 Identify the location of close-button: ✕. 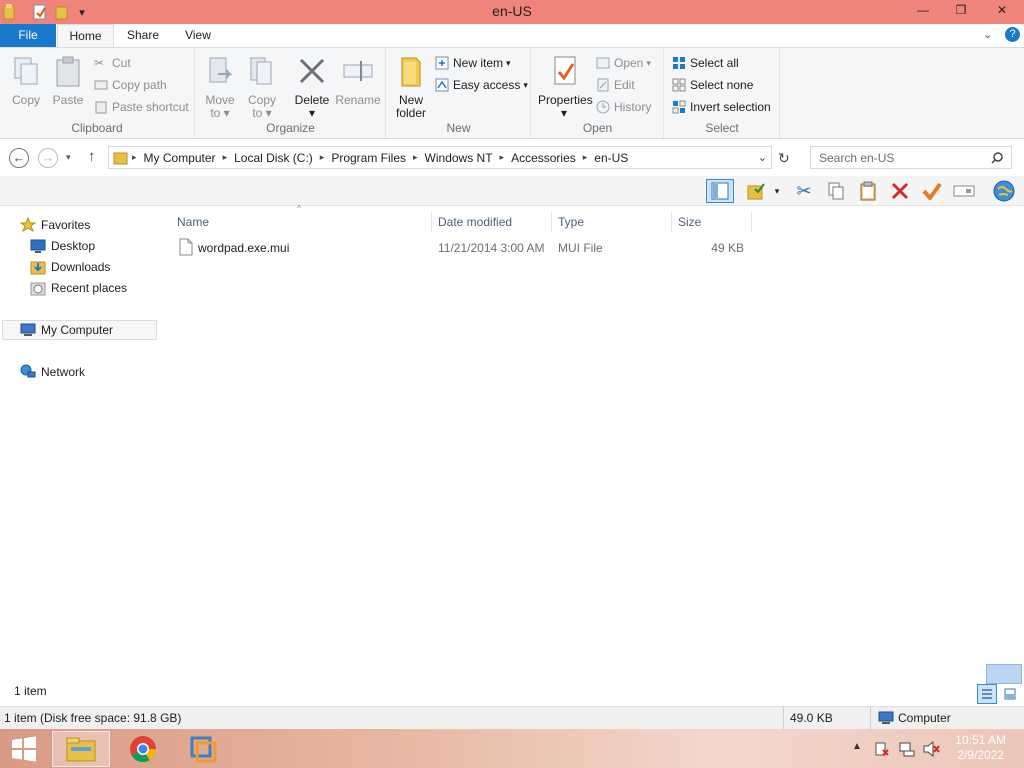
(1002, 11).